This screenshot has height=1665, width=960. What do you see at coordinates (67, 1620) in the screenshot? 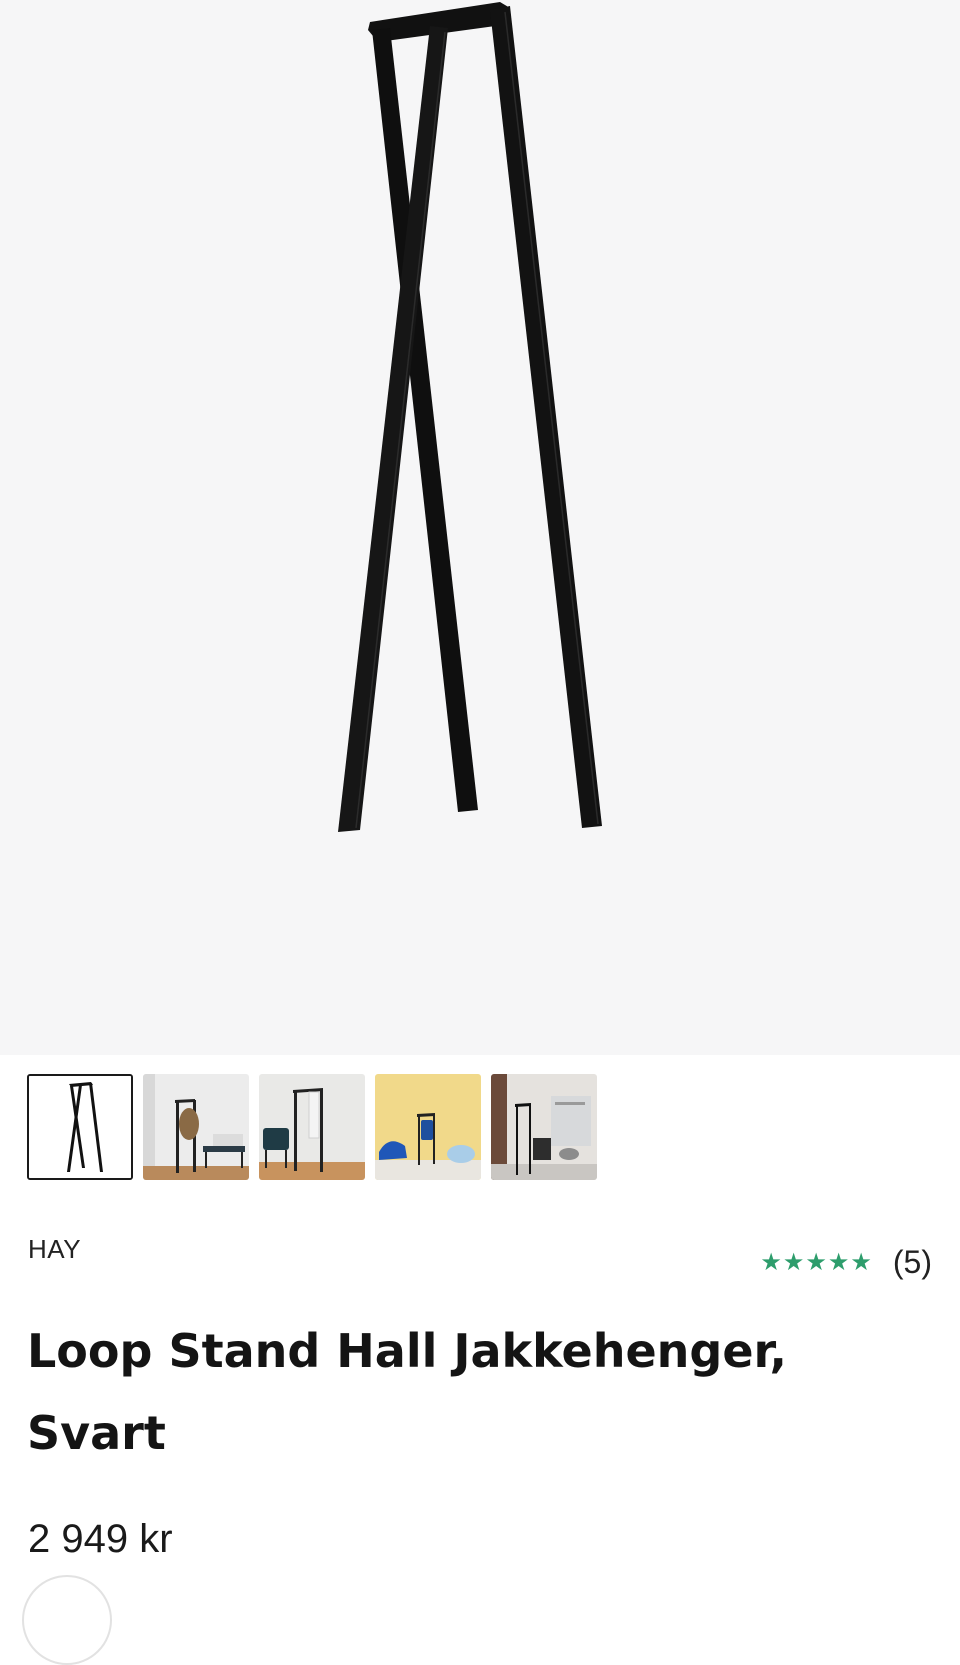
I see `color-swatch` at bounding box center [67, 1620].